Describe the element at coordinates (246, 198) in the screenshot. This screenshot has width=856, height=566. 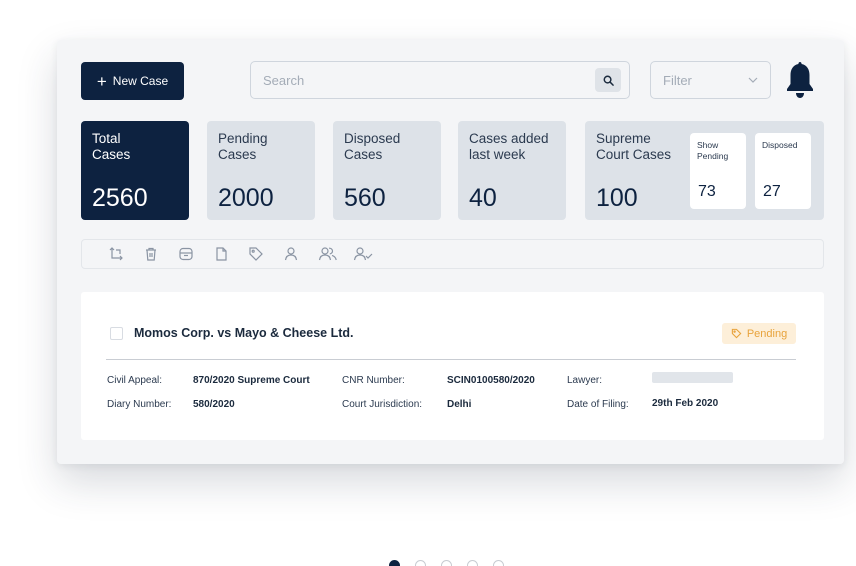
I see `stat-value: 2000` at that location.